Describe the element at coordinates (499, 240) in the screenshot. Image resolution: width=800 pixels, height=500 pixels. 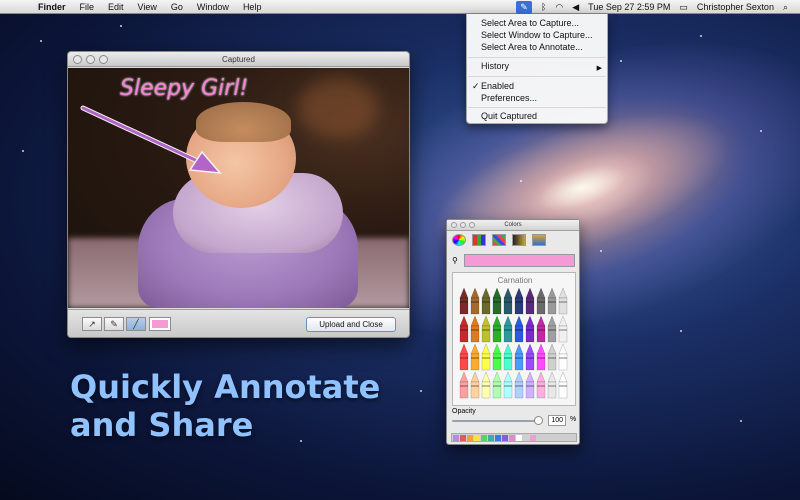
I see `color-palettes-tab` at that location.